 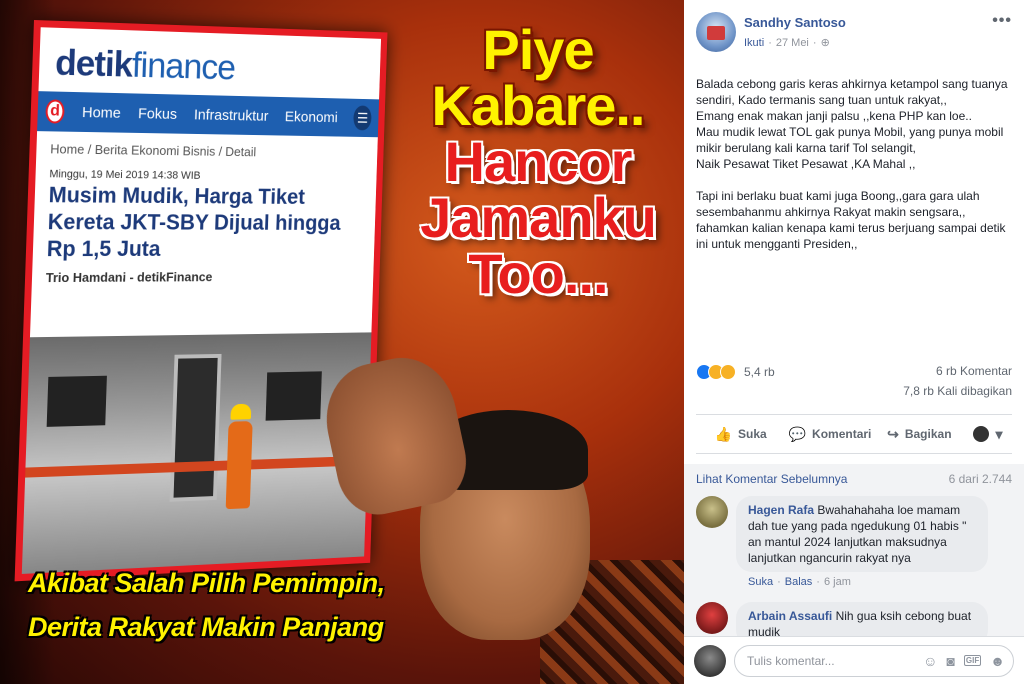 What do you see at coordinates (880, 582) in the screenshot?
I see `comment-actions: Suka · Balas · 6 jam` at bounding box center [880, 582].